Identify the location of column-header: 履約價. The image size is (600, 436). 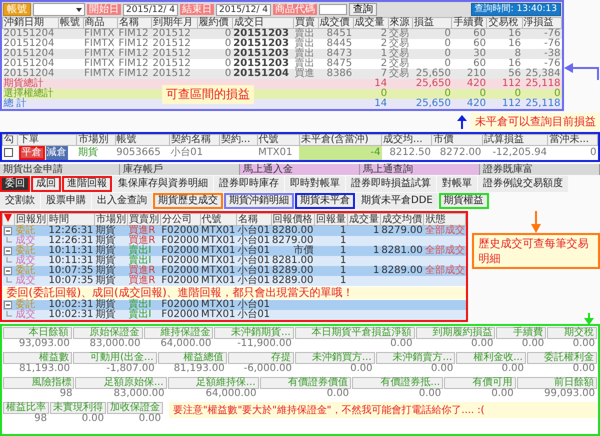
(214, 23).